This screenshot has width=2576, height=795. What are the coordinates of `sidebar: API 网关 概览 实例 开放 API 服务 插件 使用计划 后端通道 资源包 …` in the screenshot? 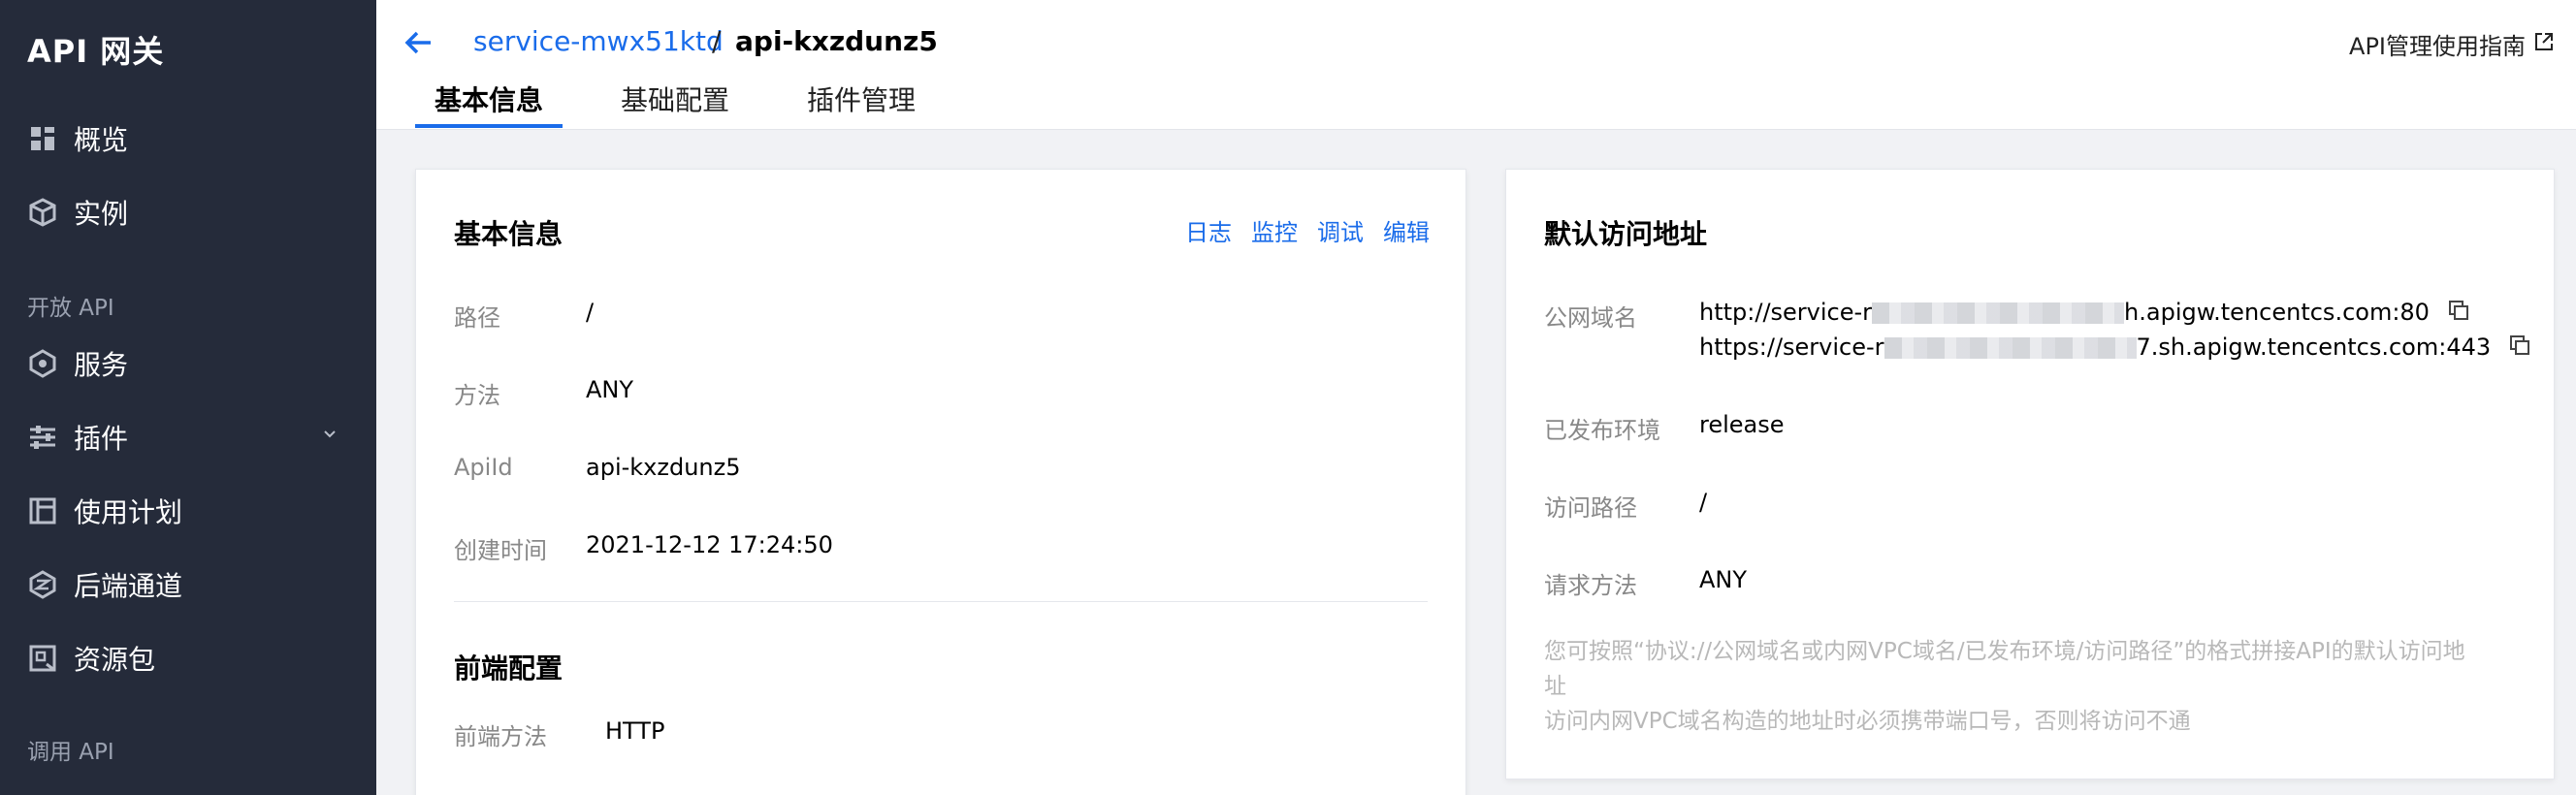 It's located at (188, 397).